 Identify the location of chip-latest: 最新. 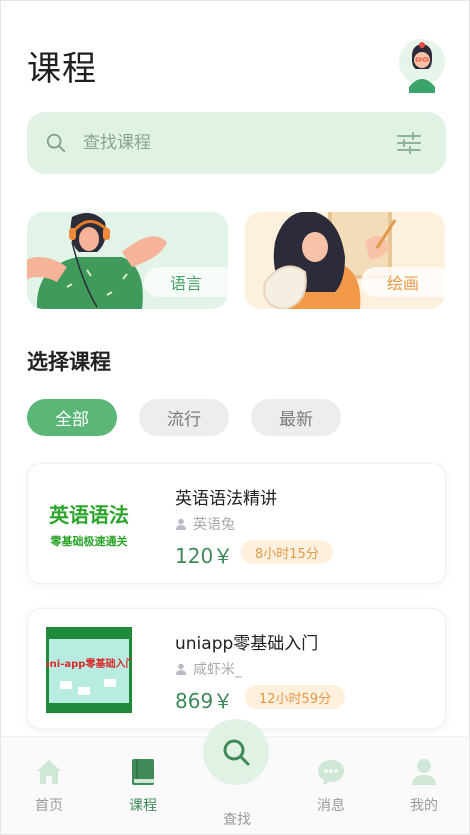
(296, 417).